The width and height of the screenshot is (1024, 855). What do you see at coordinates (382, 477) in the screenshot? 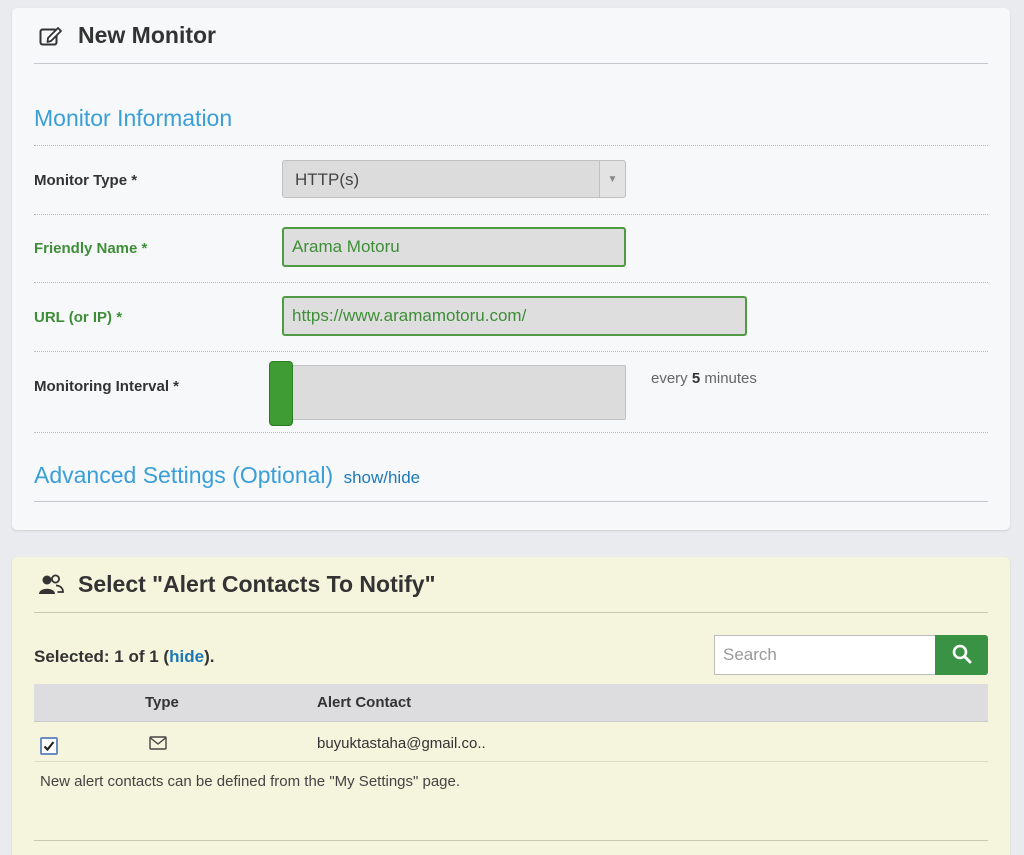
I see `advanced-settings-toggle-link: show/hide` at bounding box center [382, 477].